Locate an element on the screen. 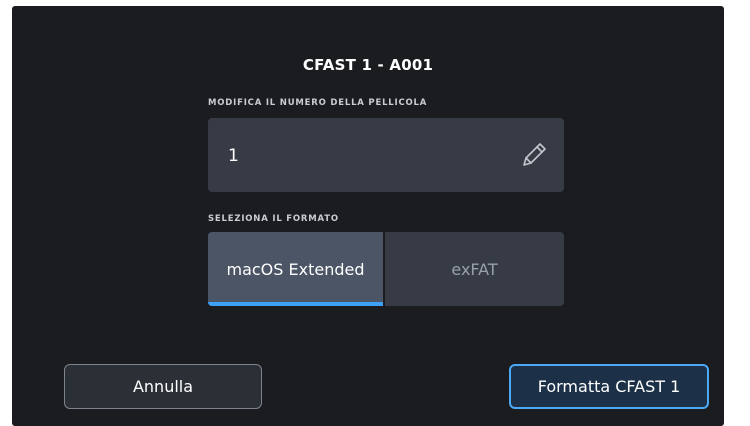 This screenshot has width=750, height=426. format-select-label: SELEZIONA IL FORMATO is located at coordinates (273, 219).